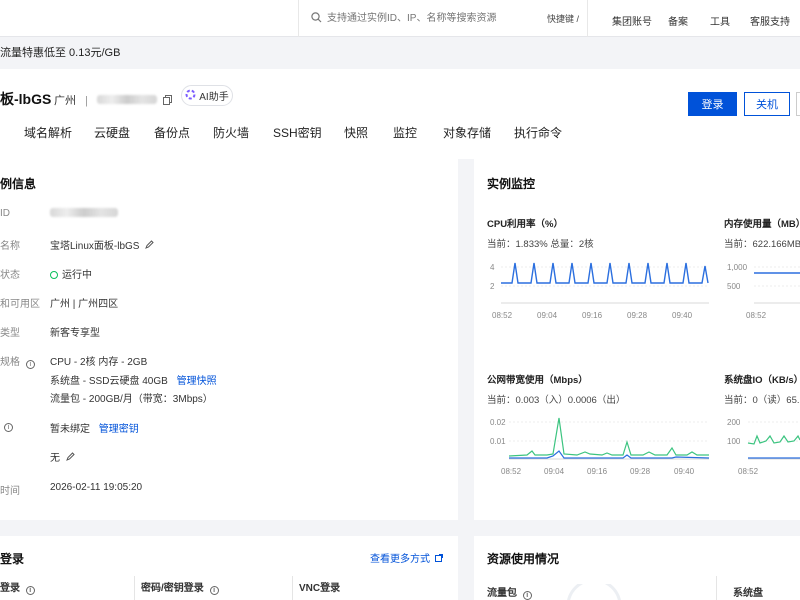  Describe the element at coordinates (748, 591) in the screenshot. I see `usage-system-disk: 系统盘` at that location.